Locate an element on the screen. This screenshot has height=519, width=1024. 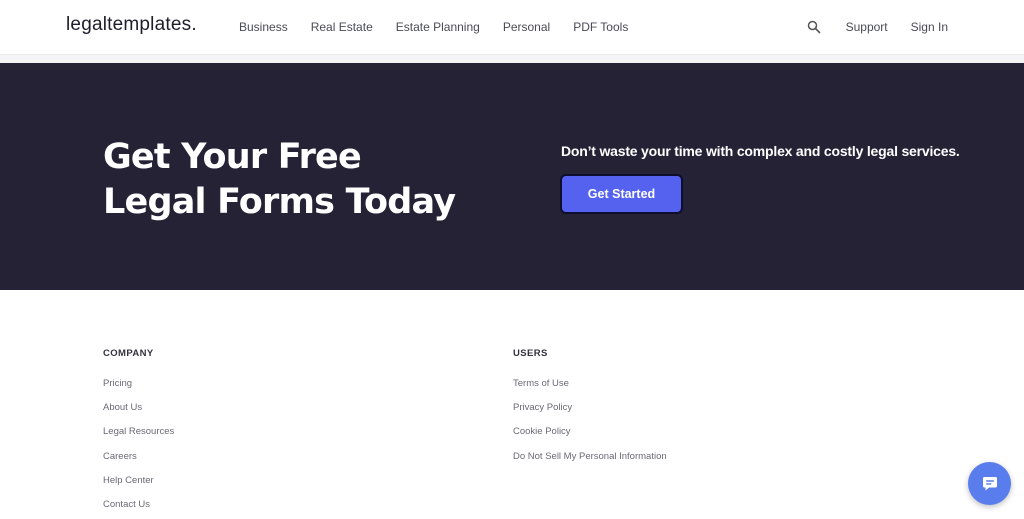
footer-link-legal-resources: Legal Resources is located at coordinates (138, 432).